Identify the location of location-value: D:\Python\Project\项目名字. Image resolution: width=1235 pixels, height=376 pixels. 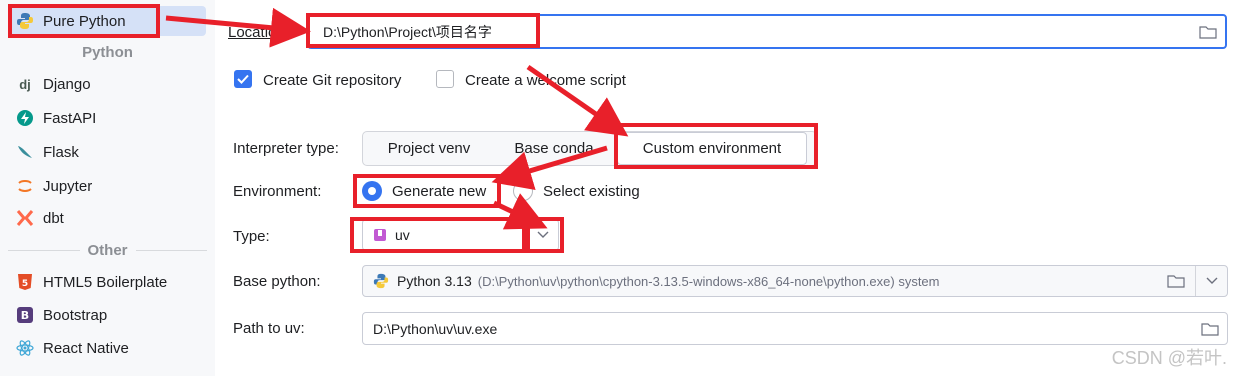
(407, 31).